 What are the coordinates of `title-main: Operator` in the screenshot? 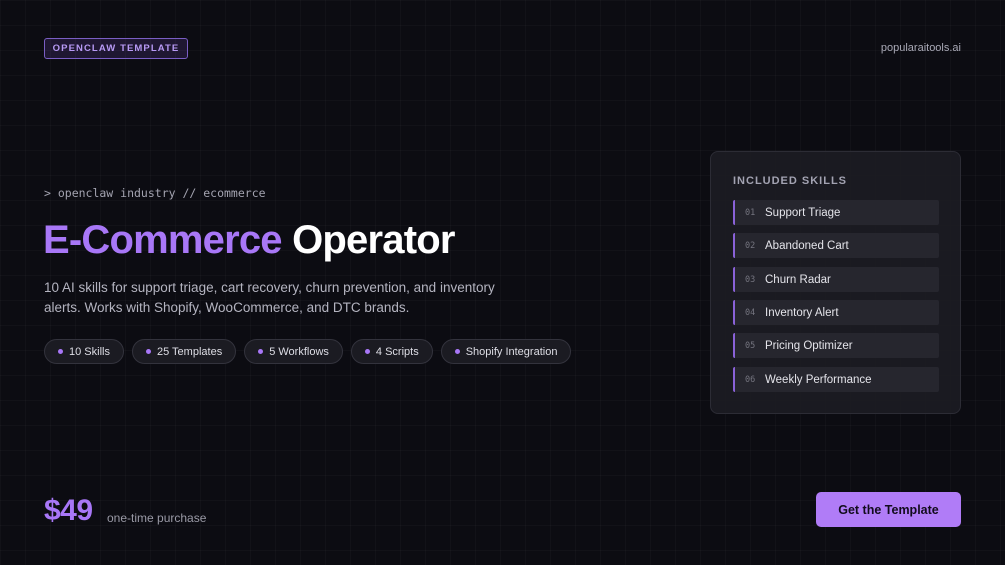 It's located at (373, 240).